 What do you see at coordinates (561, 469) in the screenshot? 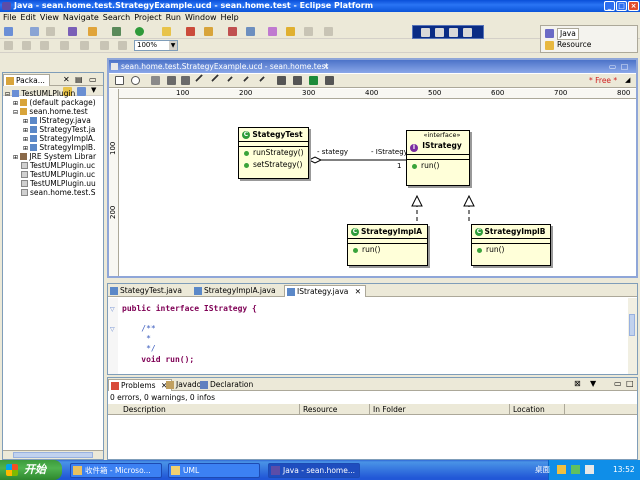
I see `tray-icon` at bounding box center [561, 469].